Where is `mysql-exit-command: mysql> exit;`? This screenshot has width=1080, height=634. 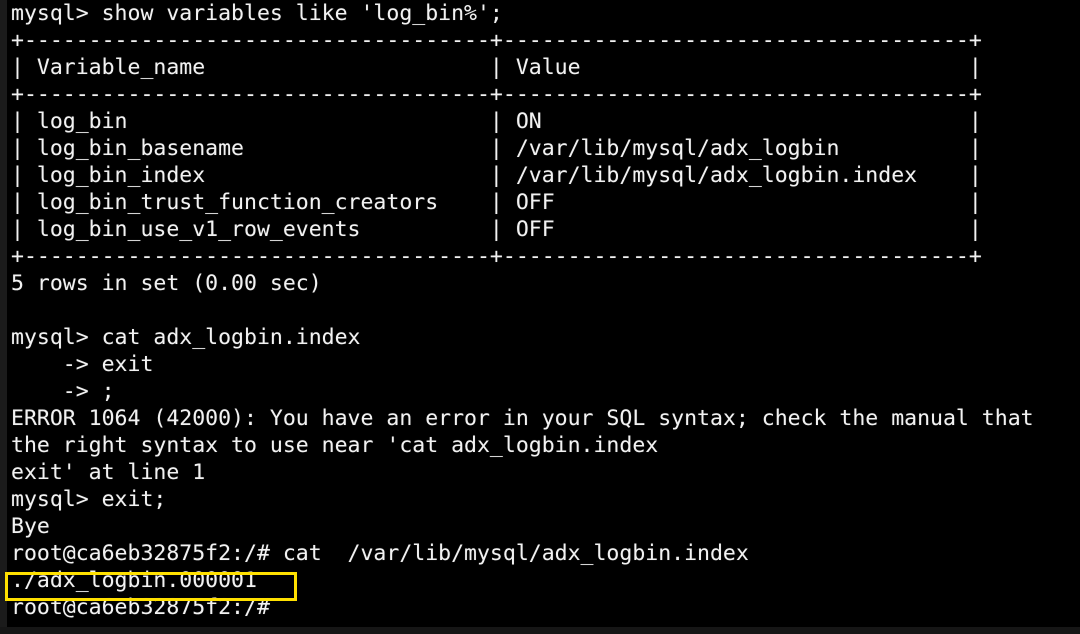
mysql-exit-command: mysql> exit; is located at coordinates (89, 499).